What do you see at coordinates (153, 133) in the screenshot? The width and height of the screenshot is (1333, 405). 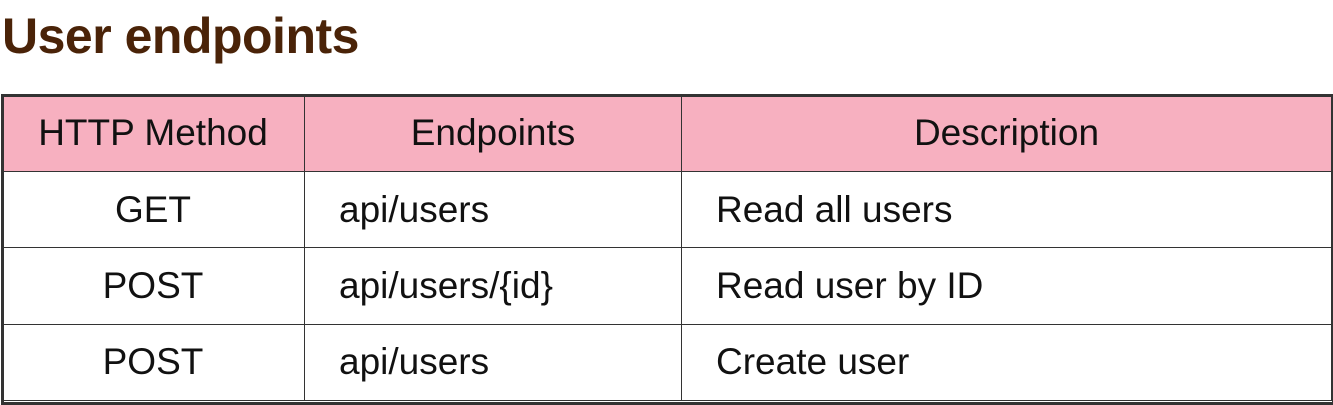 I see `header-http-method: HTTP Method` at bounding box center [153, 133].